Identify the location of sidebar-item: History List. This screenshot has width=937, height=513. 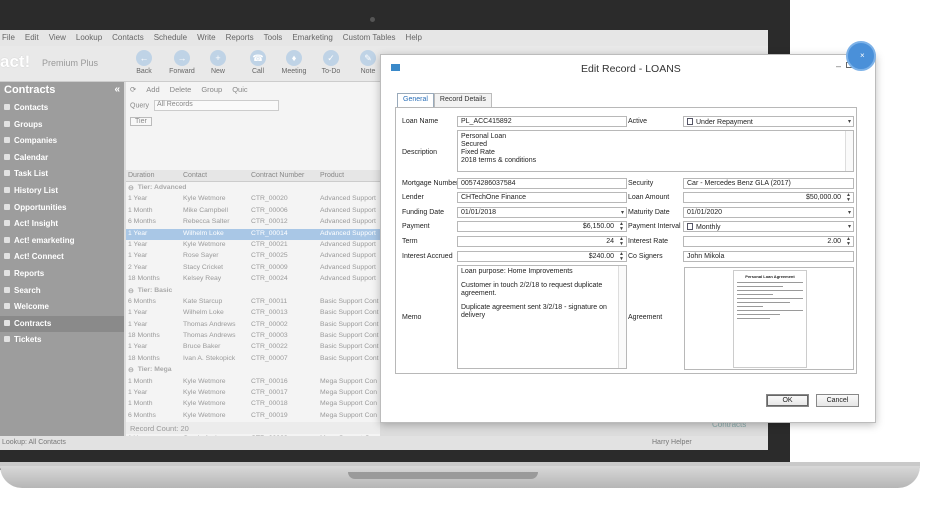
(62, 191).